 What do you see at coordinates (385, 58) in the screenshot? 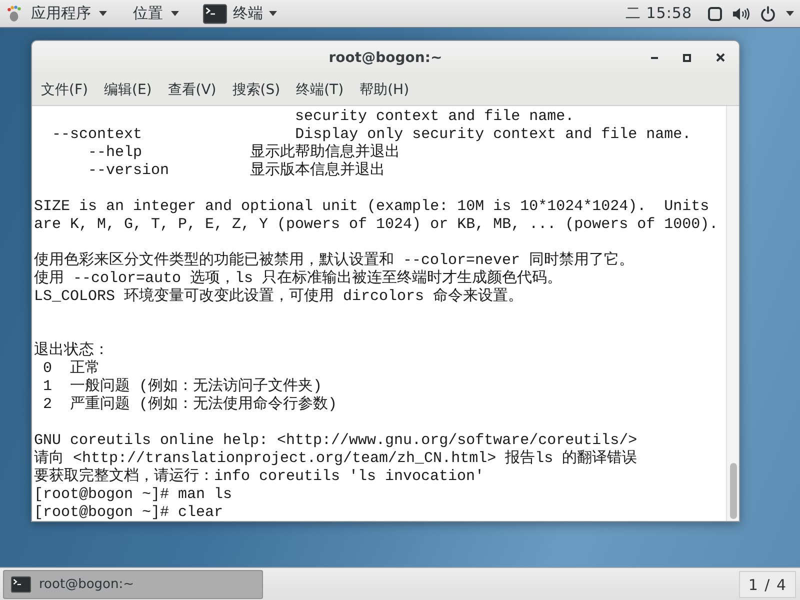
I see `window-title: root@bogon:~` at bounding box center [385, 58].